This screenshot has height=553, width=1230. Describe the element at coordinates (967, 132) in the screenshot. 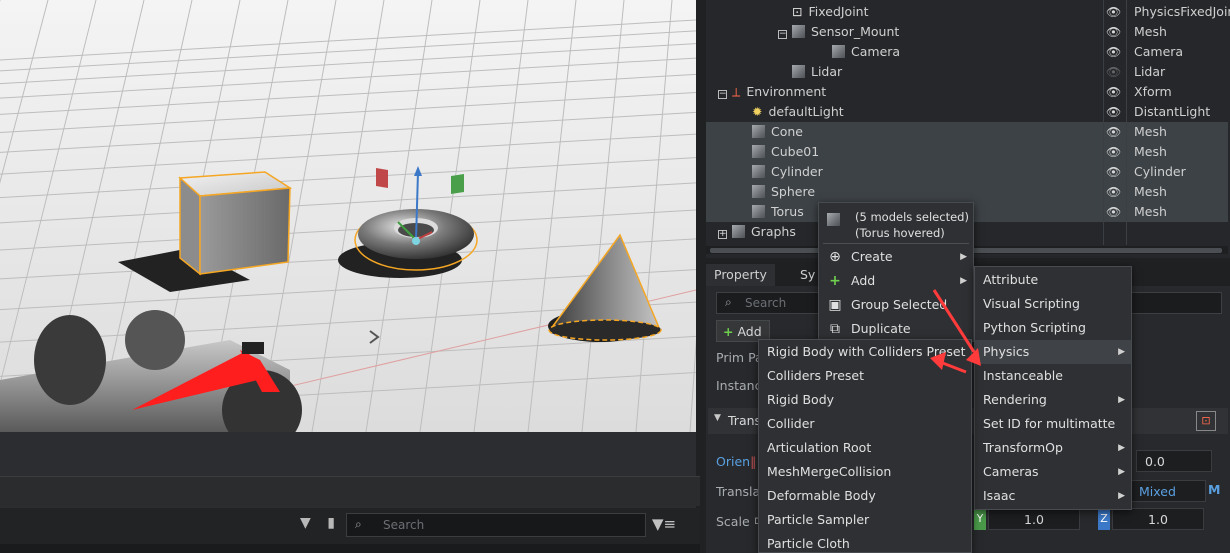

I see `stage-row-cone: Cone 👁 Mesh` at that location.